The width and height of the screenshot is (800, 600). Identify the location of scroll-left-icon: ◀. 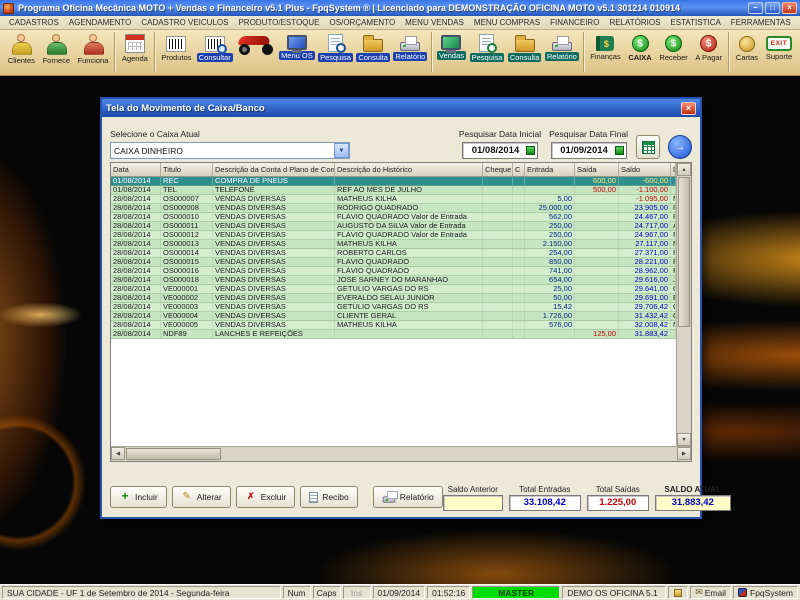
(118, 453).